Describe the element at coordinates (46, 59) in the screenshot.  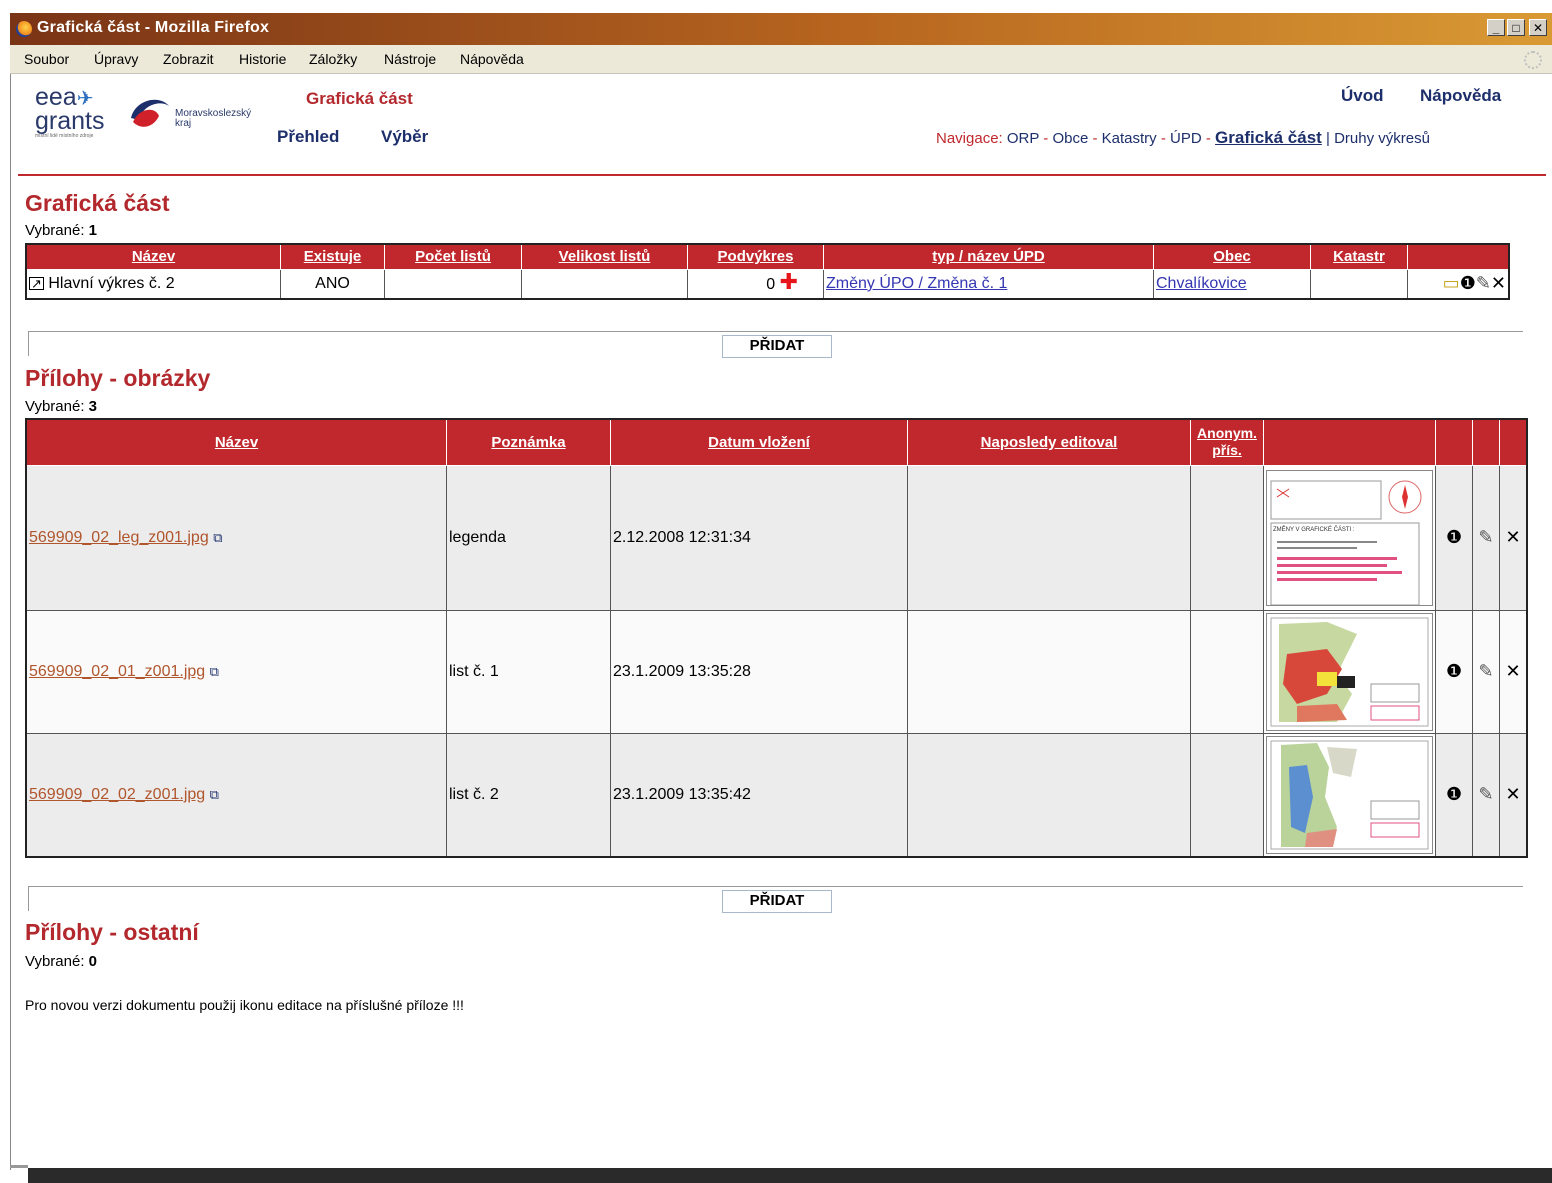
I see `menu-soubor: Soubor` at that location.